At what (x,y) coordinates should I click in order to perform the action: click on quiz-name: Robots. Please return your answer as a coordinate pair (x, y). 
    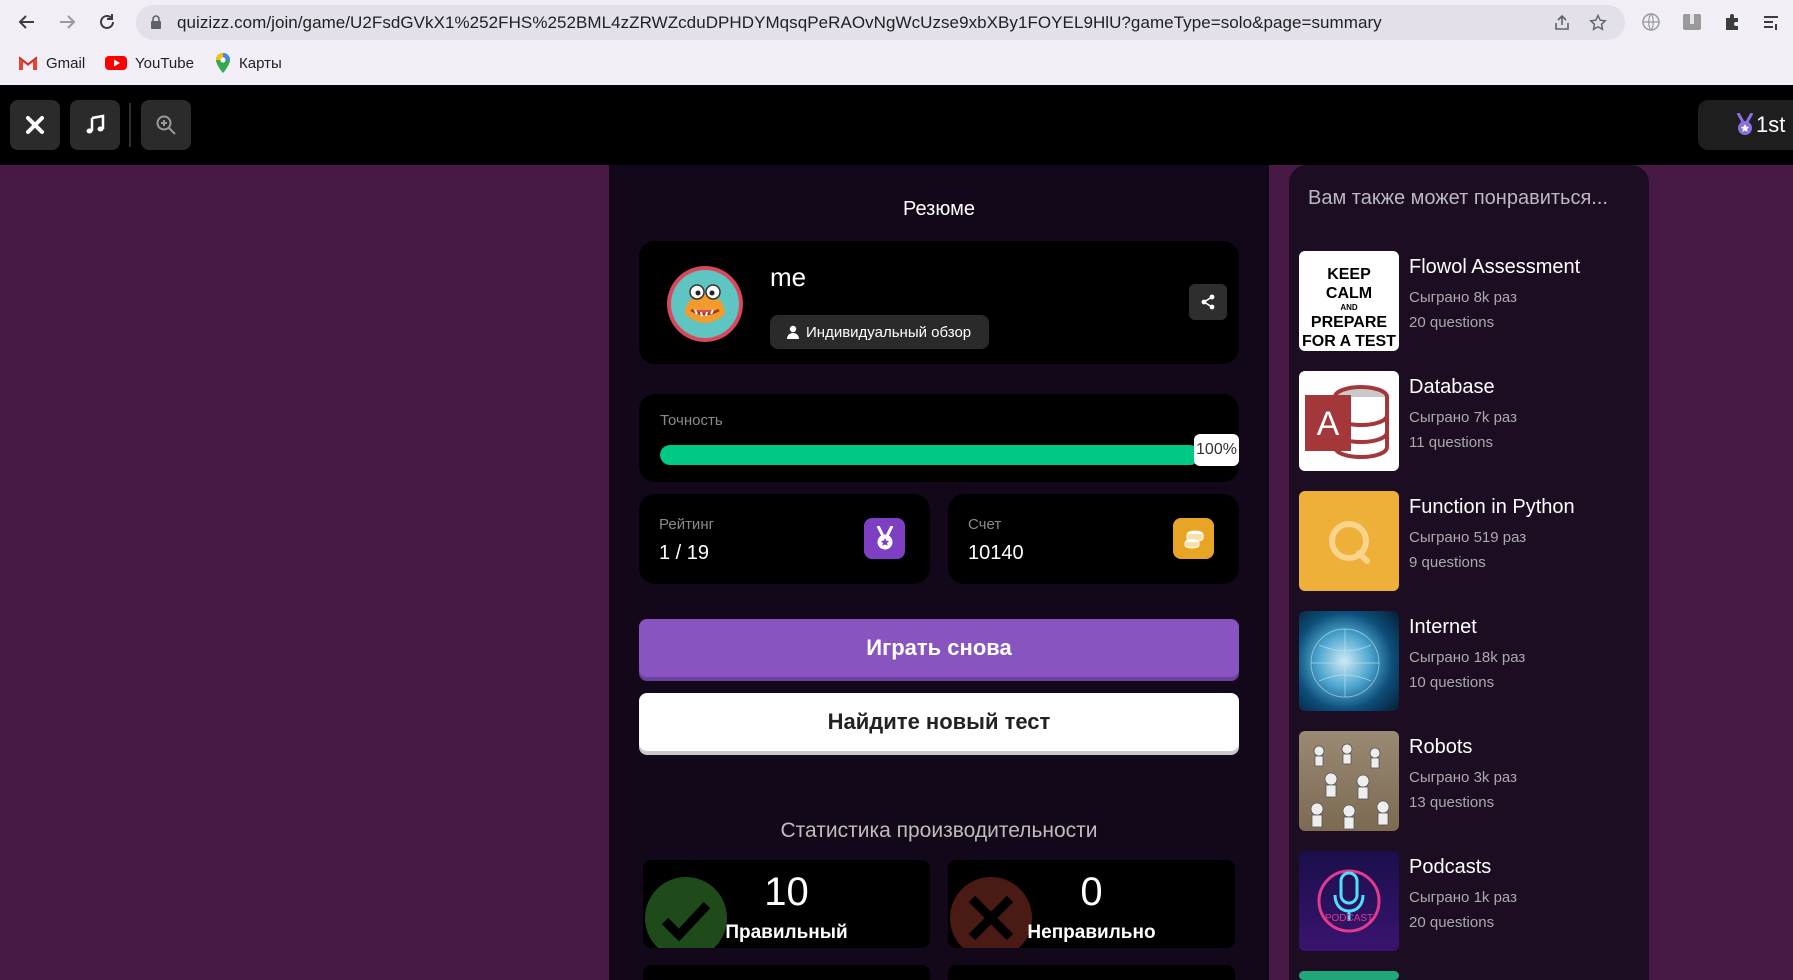
    Looking at the image, I should click on (1441, 747).